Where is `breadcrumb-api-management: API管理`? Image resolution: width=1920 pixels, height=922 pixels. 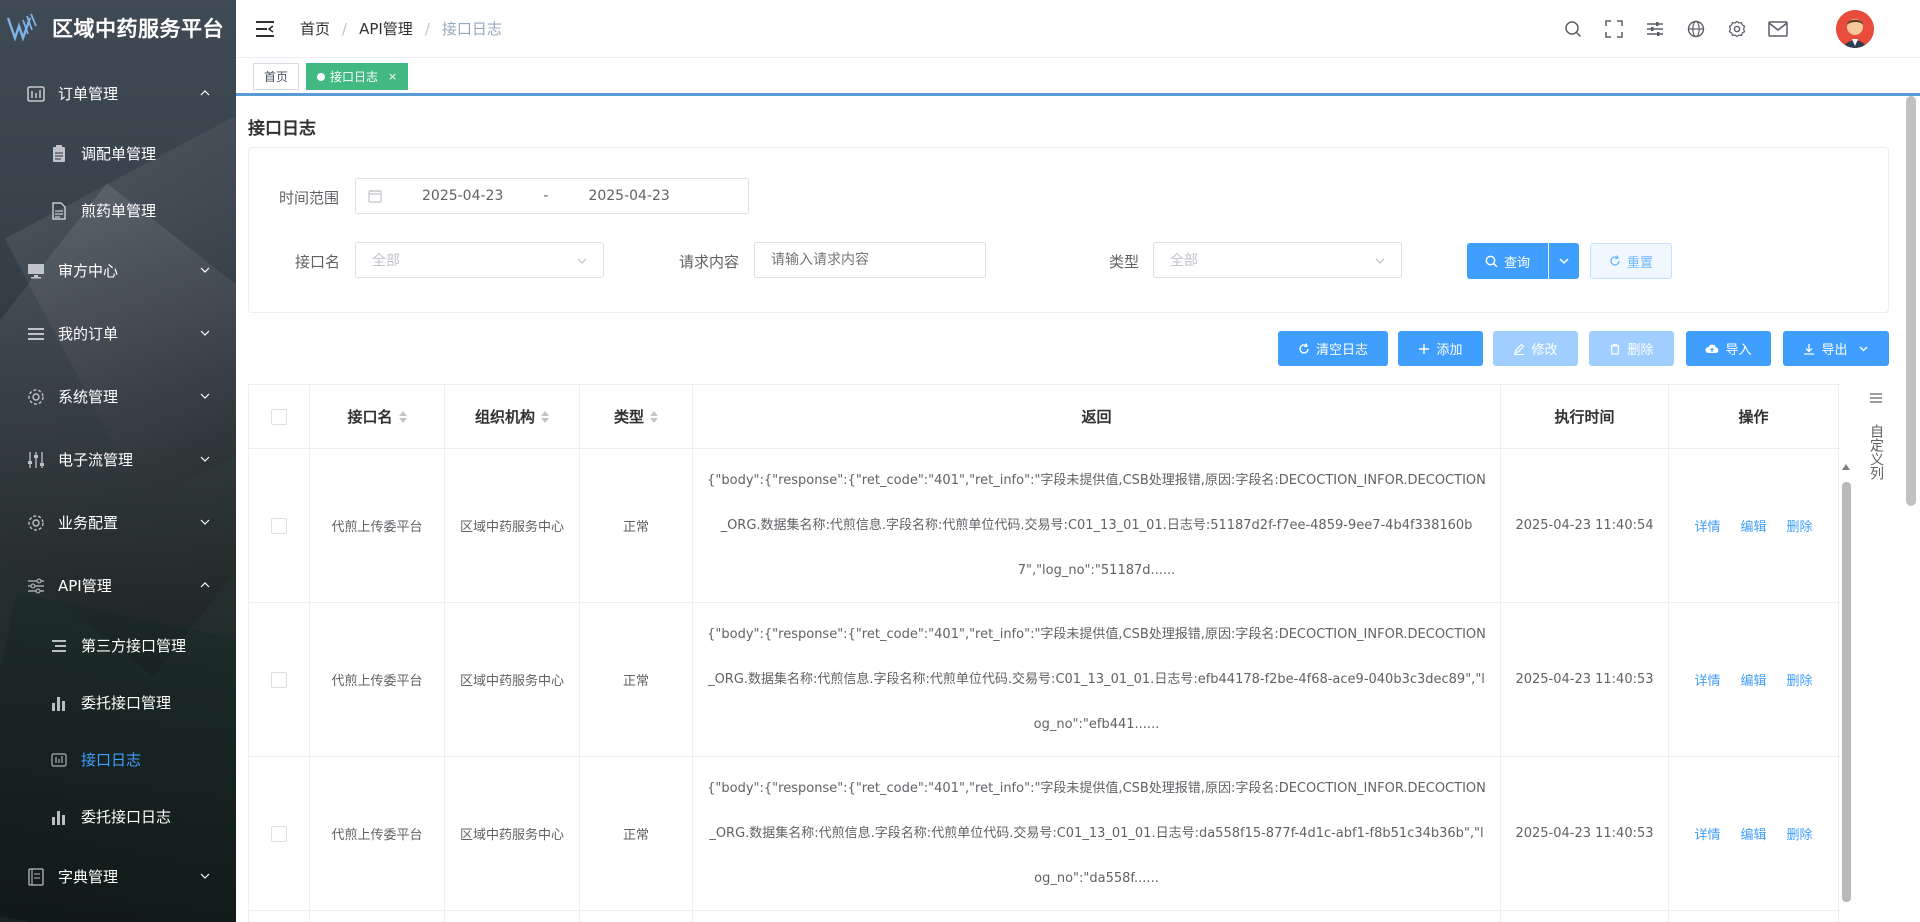 breadcrumb-api-management: API管理 is located at coordinates (386, 28).